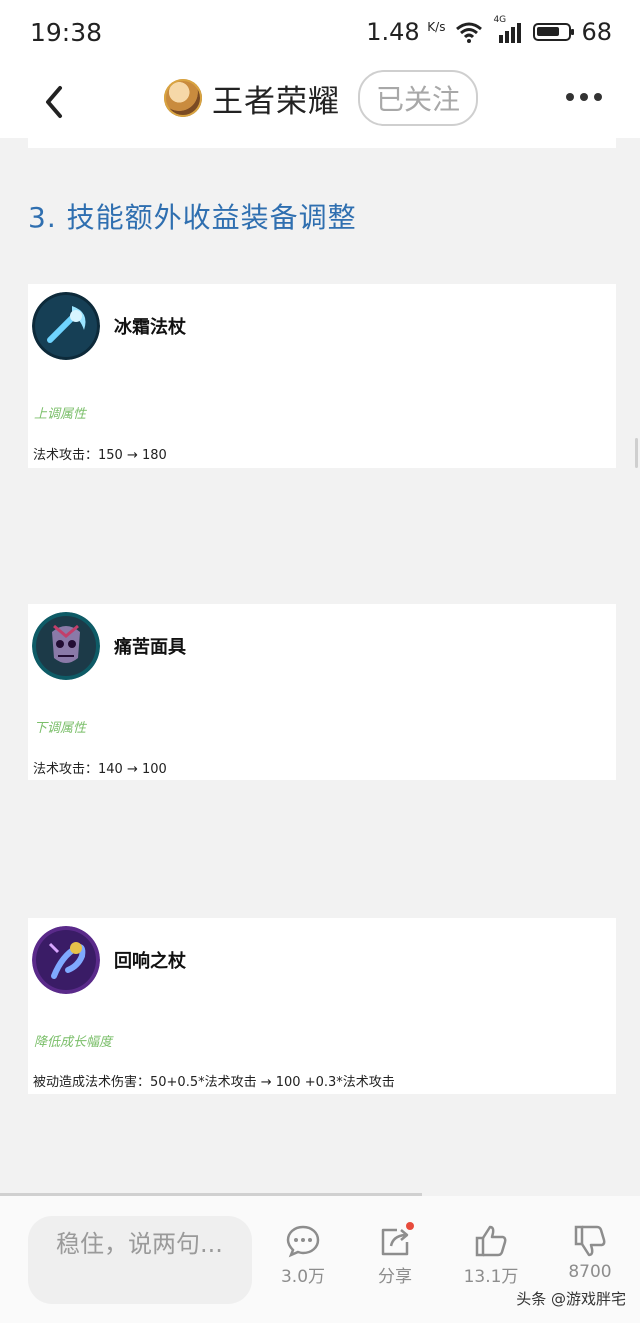 This screenshot has height=1323, width=640. What do you see at coordinates (395, 1254) in the screenshot?
I see `share-button: 分享` at bounding box center [395, 1254].